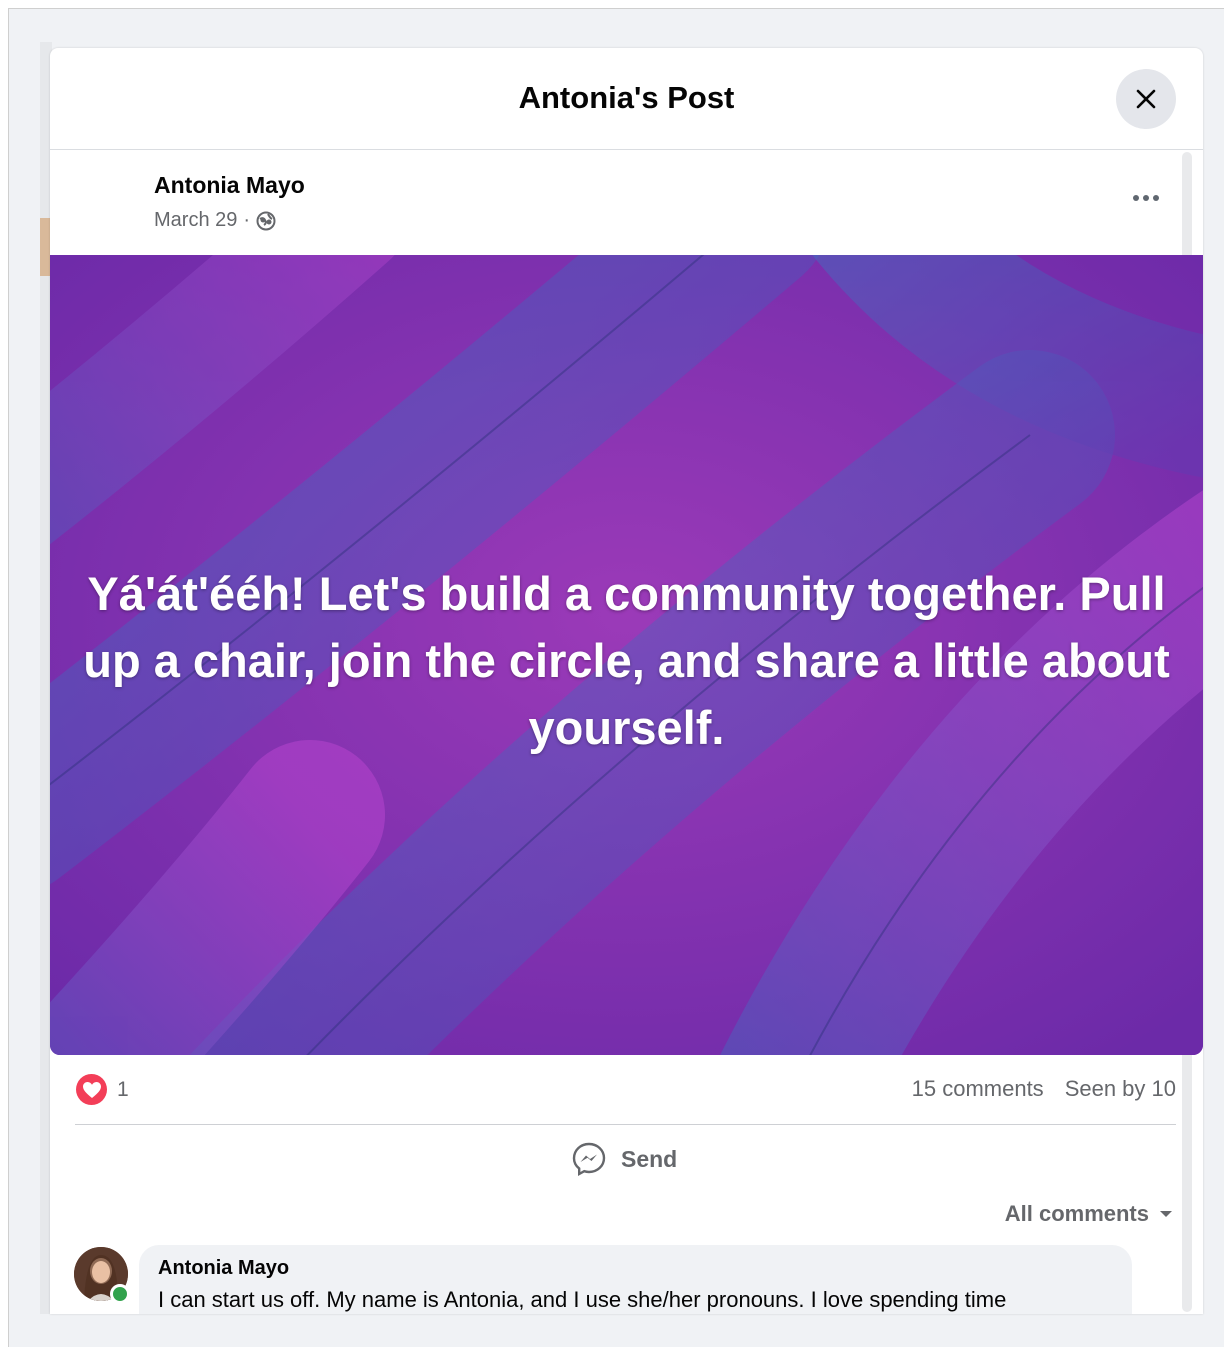 This screenshot has height=1347, width=1224. I want to click on more-options-button, so click(1146, 198).